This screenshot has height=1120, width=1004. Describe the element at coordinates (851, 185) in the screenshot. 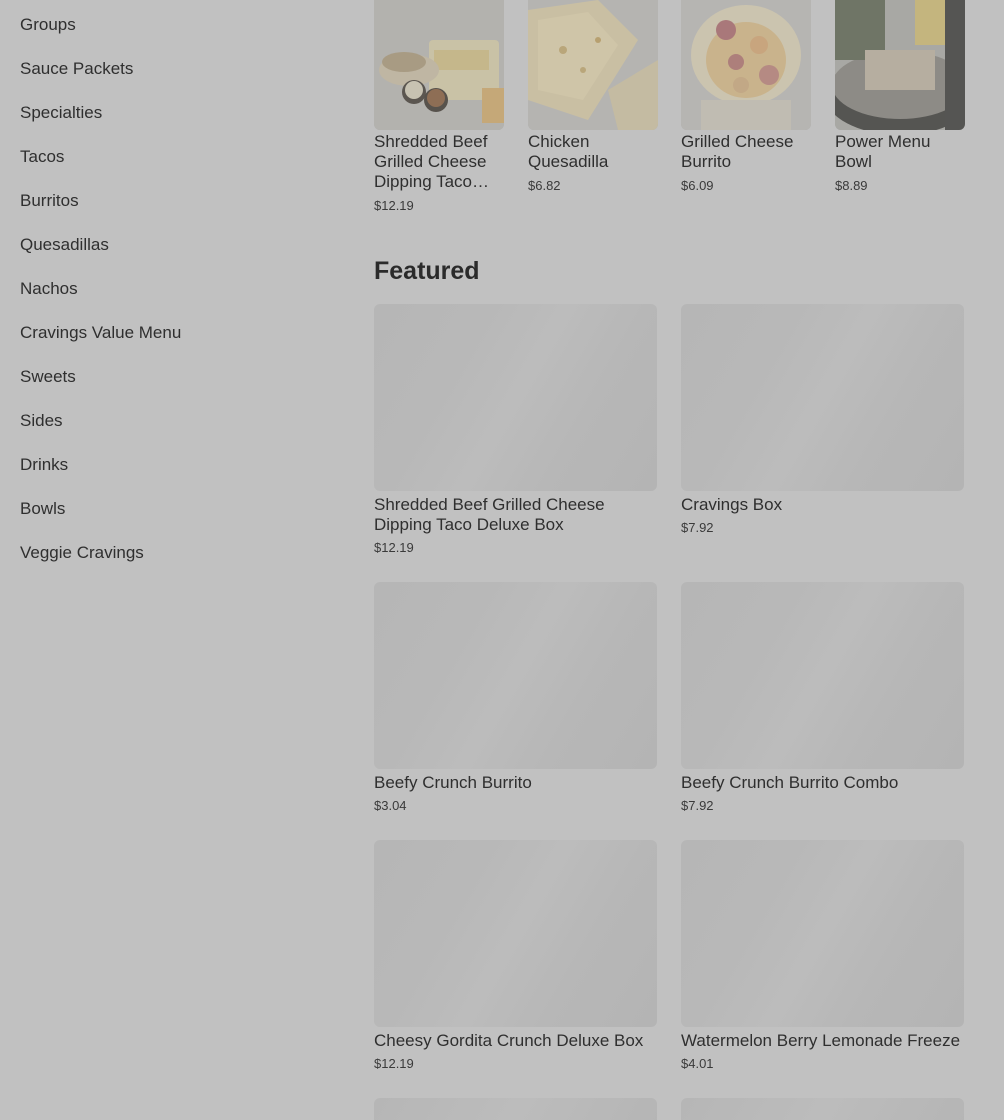

I see `product-price: $8.89` at that location.